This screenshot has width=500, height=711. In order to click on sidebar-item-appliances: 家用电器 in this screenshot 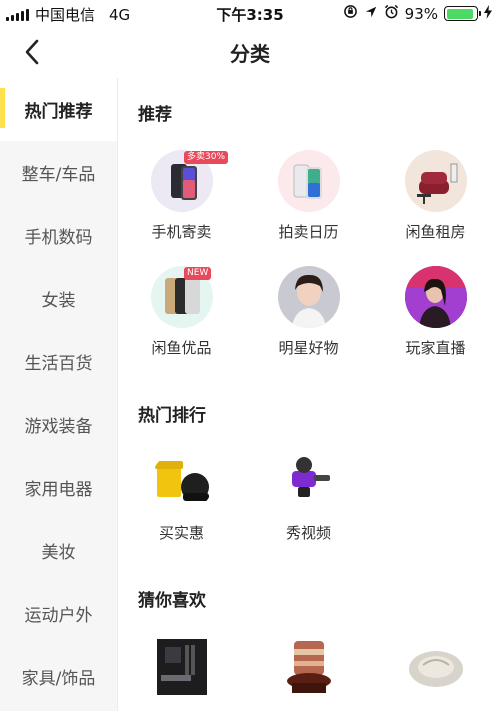, I will do `click(58, 487)`.